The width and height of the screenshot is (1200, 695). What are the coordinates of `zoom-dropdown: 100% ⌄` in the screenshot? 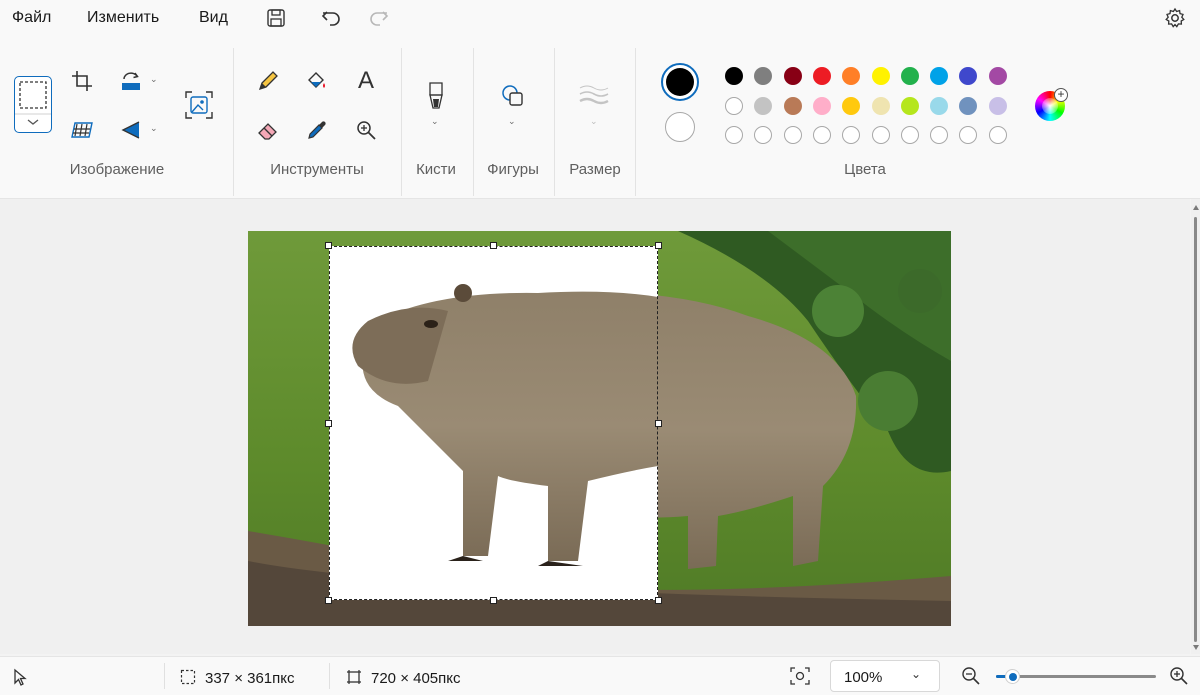 It's located at (885, 676).